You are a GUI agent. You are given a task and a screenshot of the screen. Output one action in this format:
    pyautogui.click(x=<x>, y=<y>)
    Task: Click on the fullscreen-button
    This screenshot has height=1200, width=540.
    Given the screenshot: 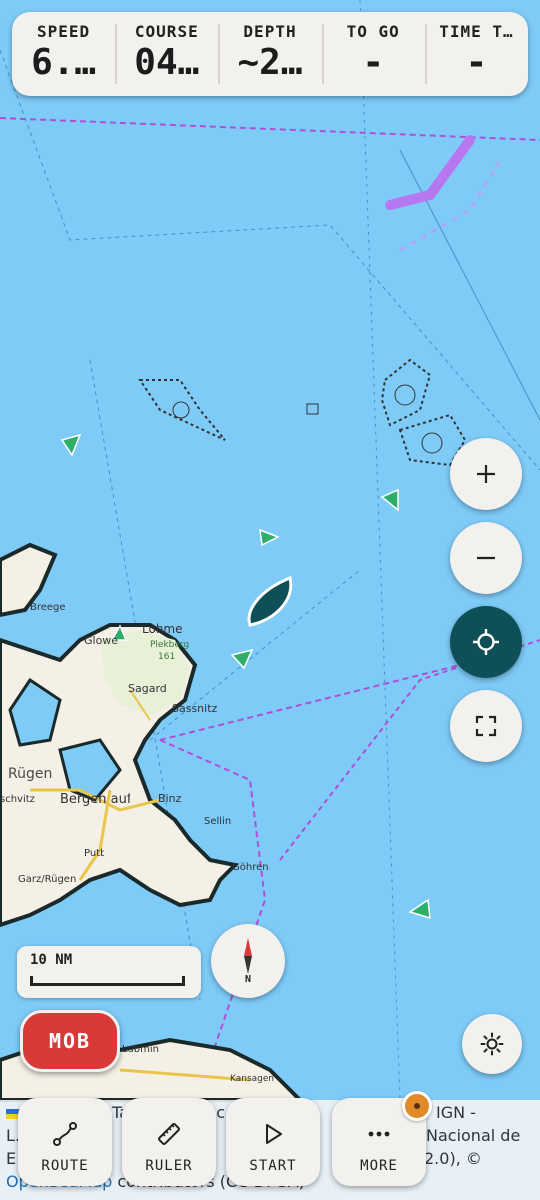 What is the action you would take?
    pyautogui.click(x=486, y=726)
    